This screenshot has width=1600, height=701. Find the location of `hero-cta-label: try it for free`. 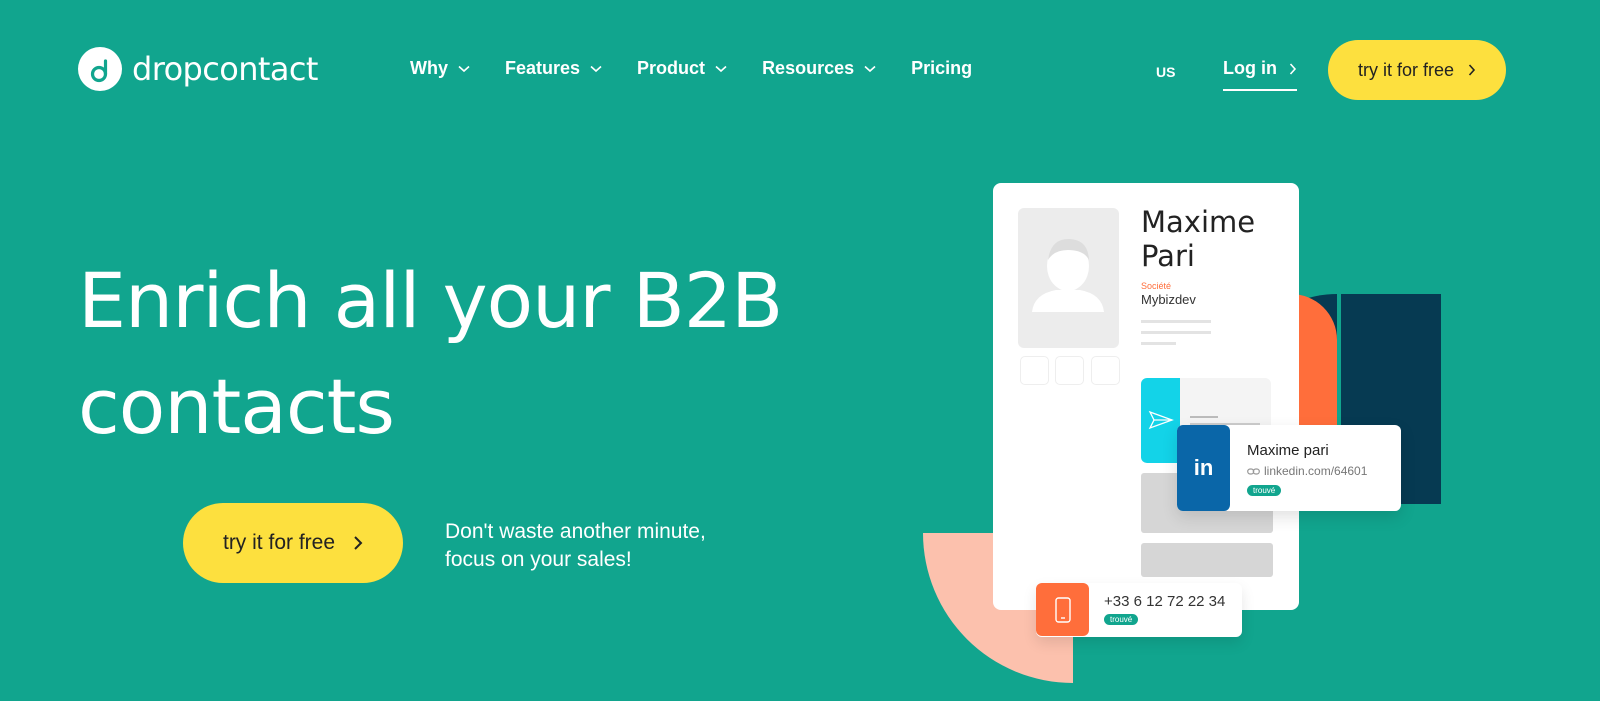

hero-cta-label: try it for free is located at coordinates (279, 542).